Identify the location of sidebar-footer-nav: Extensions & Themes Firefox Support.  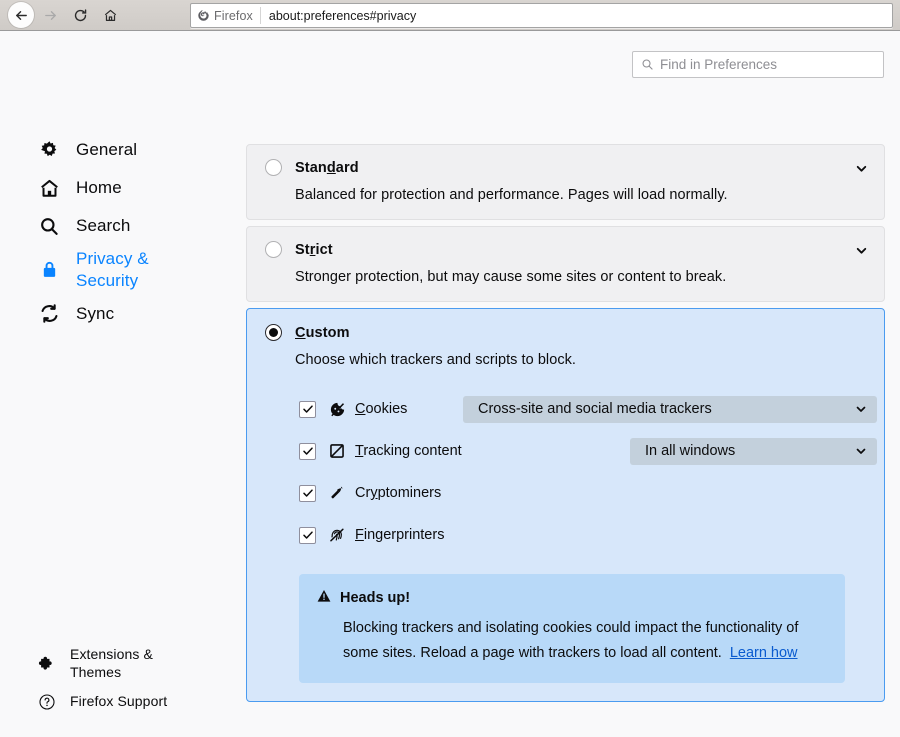
(114, 681).